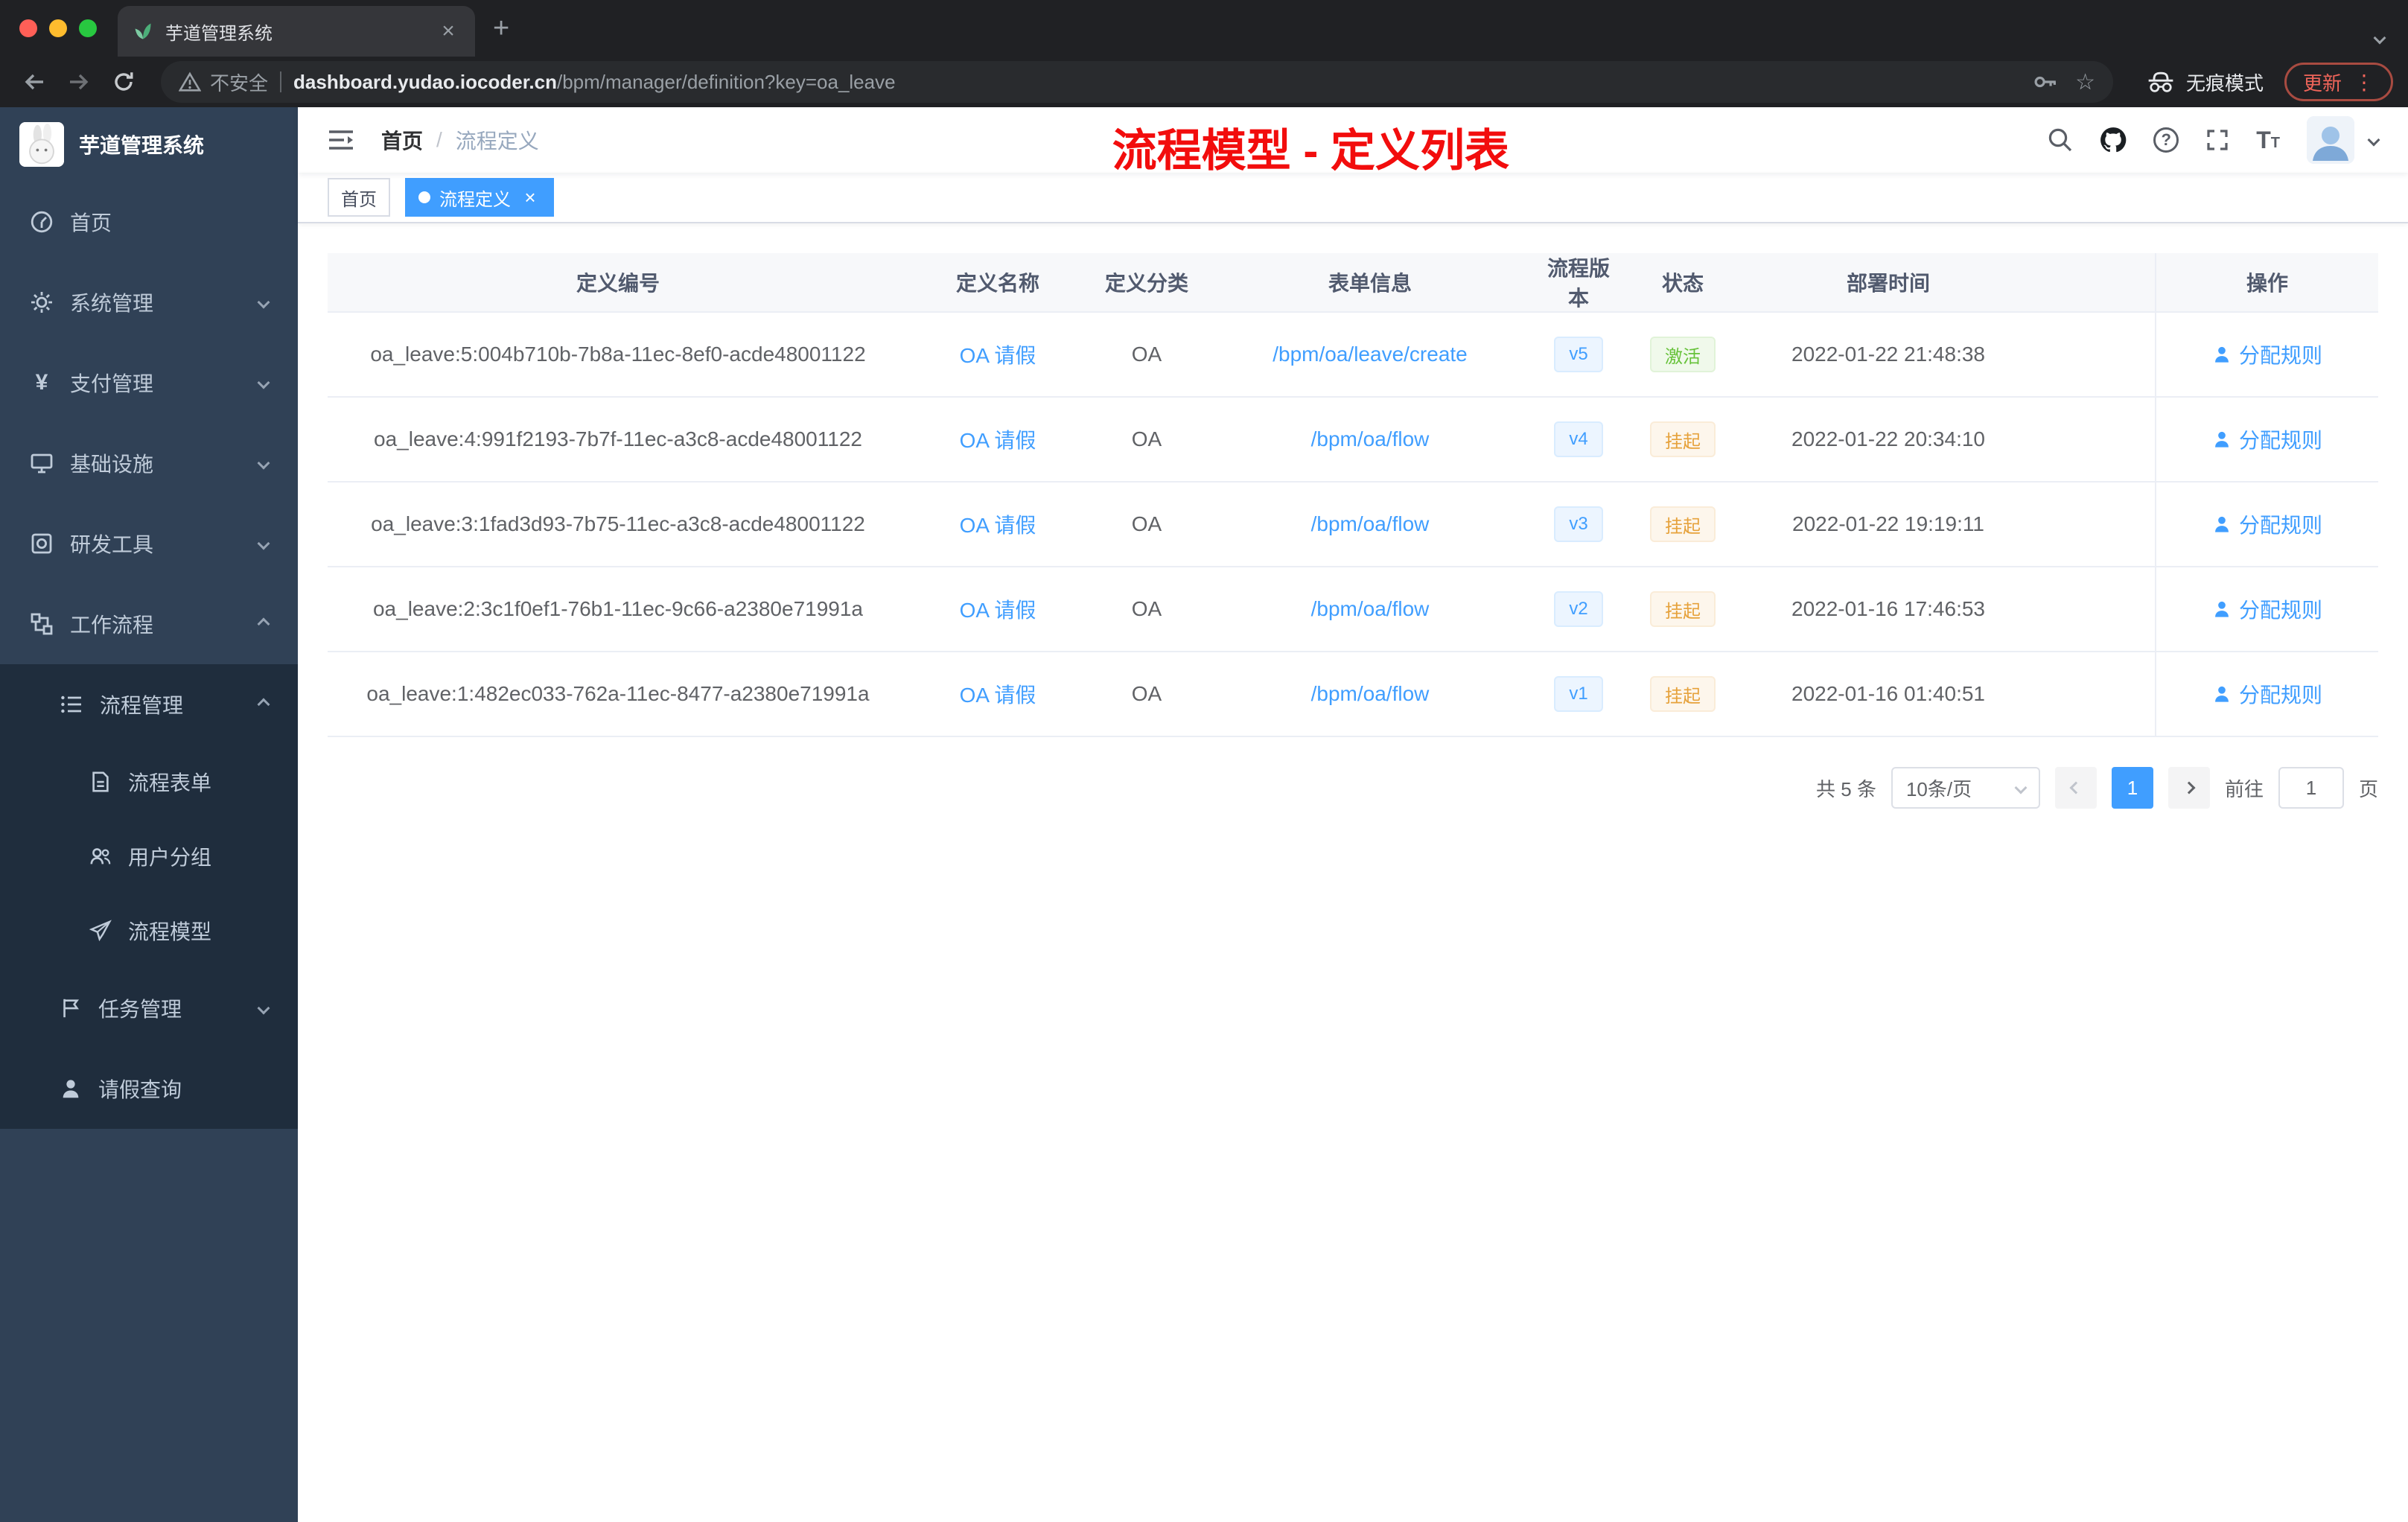 Image resolution: width=2408 pixels, height=1522 pixels. What do you see at coordinates (501, 29) in the screenshot?
I see `new-tab-button: +` at bounding box center [501, 29].